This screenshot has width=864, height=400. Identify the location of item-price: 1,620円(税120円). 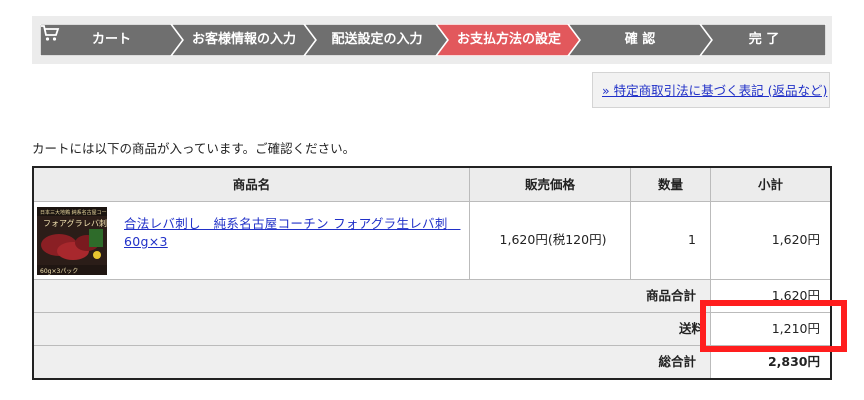
(550, 241).